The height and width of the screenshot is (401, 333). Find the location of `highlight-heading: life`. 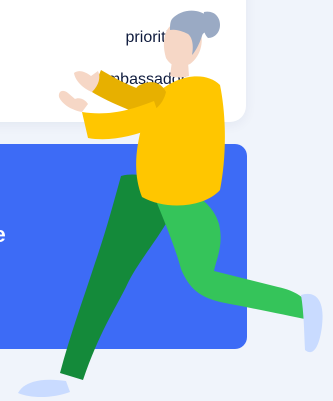

highlight-heading: life is located at coordinates (3, 235).